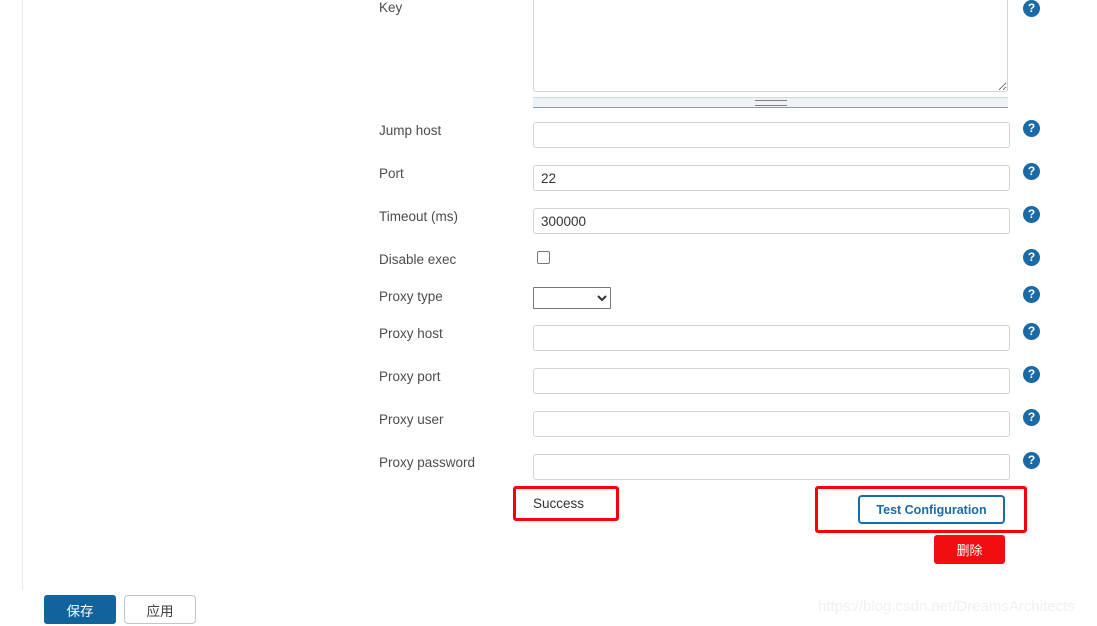  I want to click on apply-button: 应用, so click(160, 609).